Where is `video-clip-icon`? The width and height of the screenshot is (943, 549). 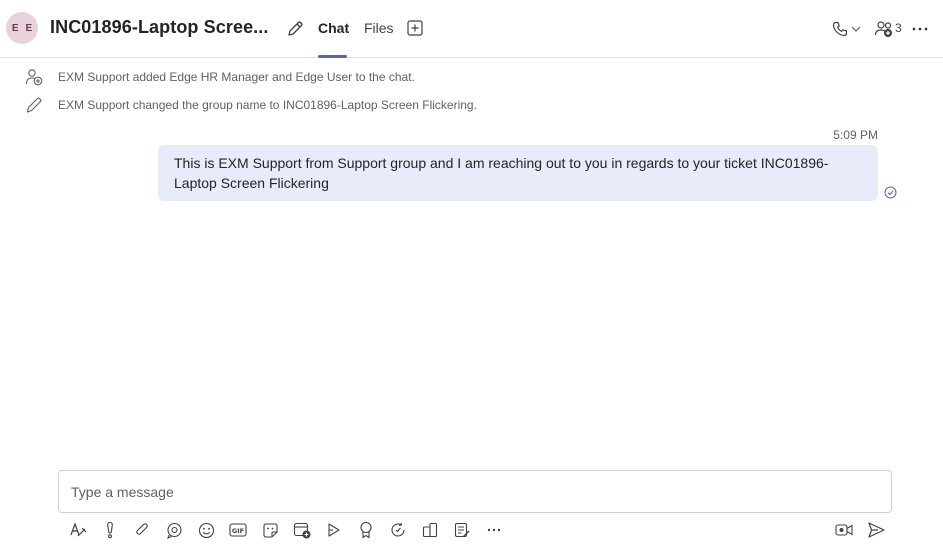
video-clip-icon is located at coordinates (844, 530).